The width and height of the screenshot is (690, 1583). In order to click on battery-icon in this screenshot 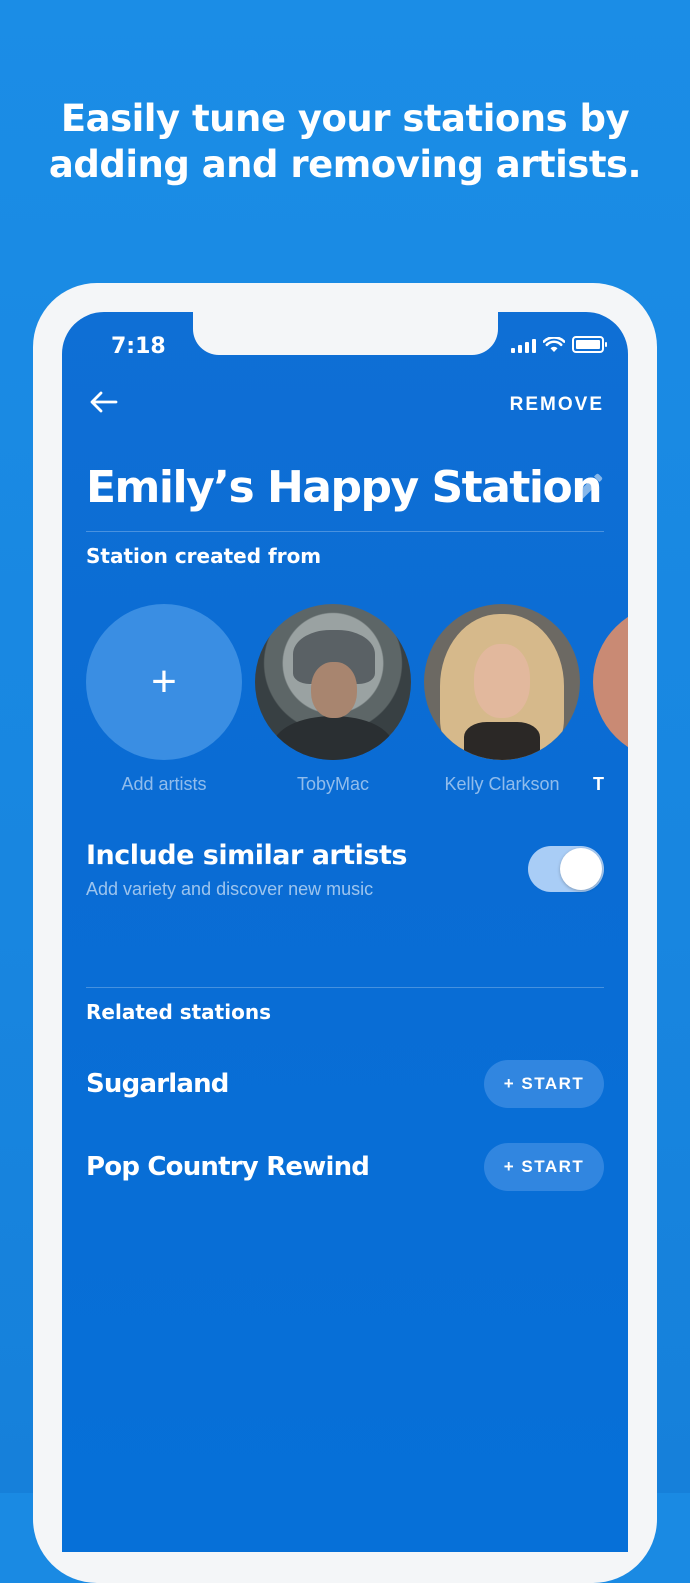, I will do `click(589, 344)`.